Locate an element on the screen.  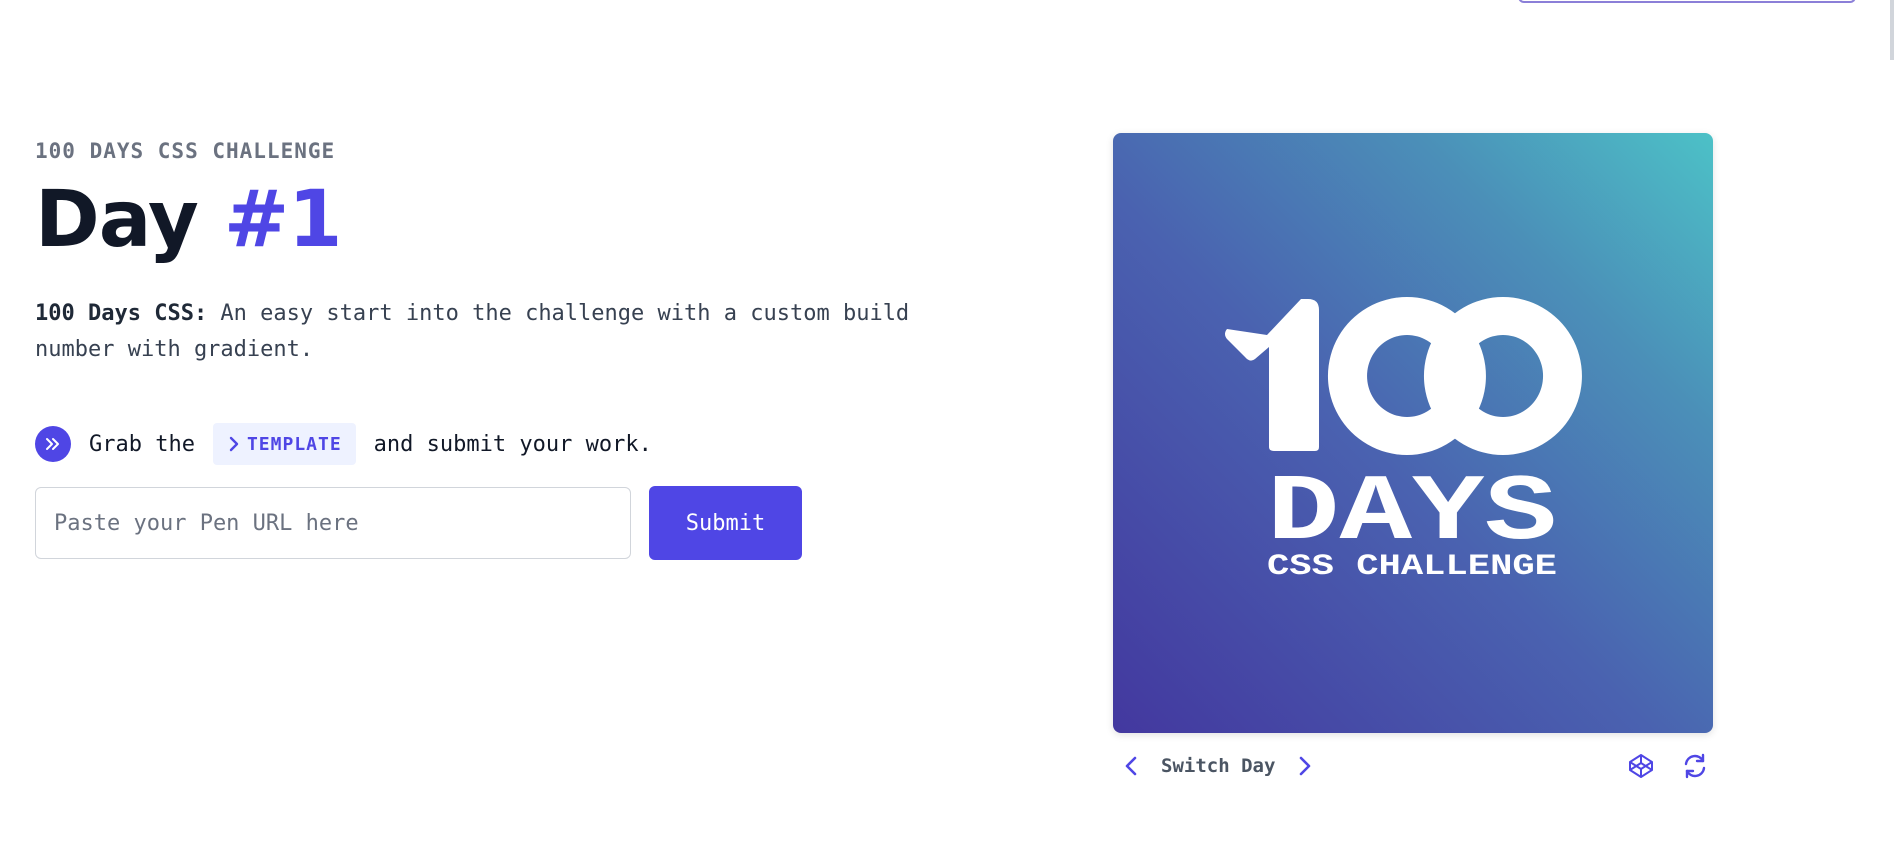
double-chevron-right-icon is located at coordinates (53, 444).